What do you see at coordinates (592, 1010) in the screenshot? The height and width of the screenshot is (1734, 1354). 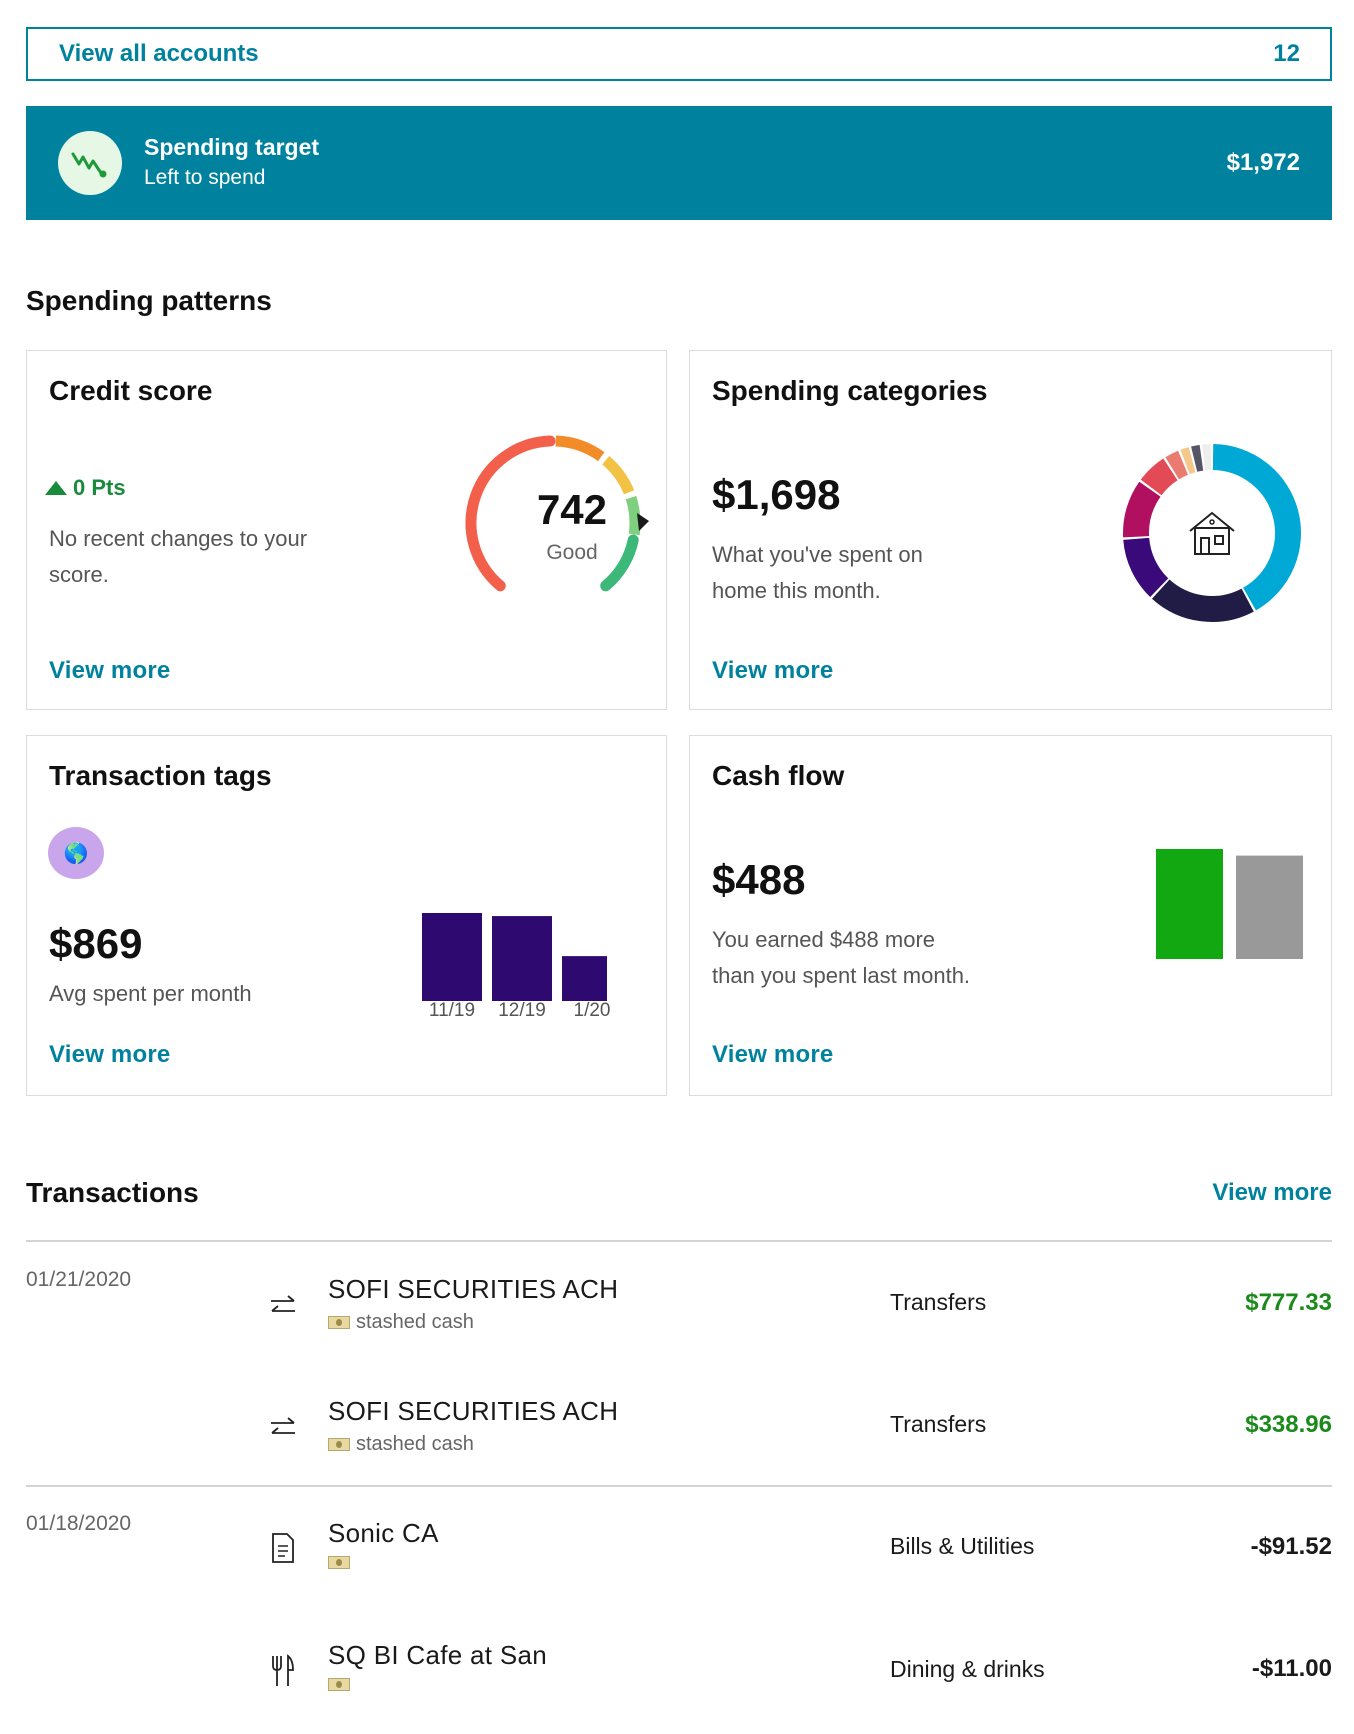 I see `tags-bar-label: 1/20` at bounding box center [592, 1010].